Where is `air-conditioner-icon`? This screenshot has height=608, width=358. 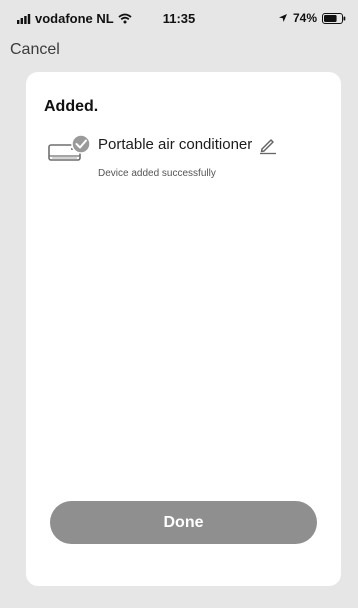
air-conditioner-icon is located at coordinates (69, 147).